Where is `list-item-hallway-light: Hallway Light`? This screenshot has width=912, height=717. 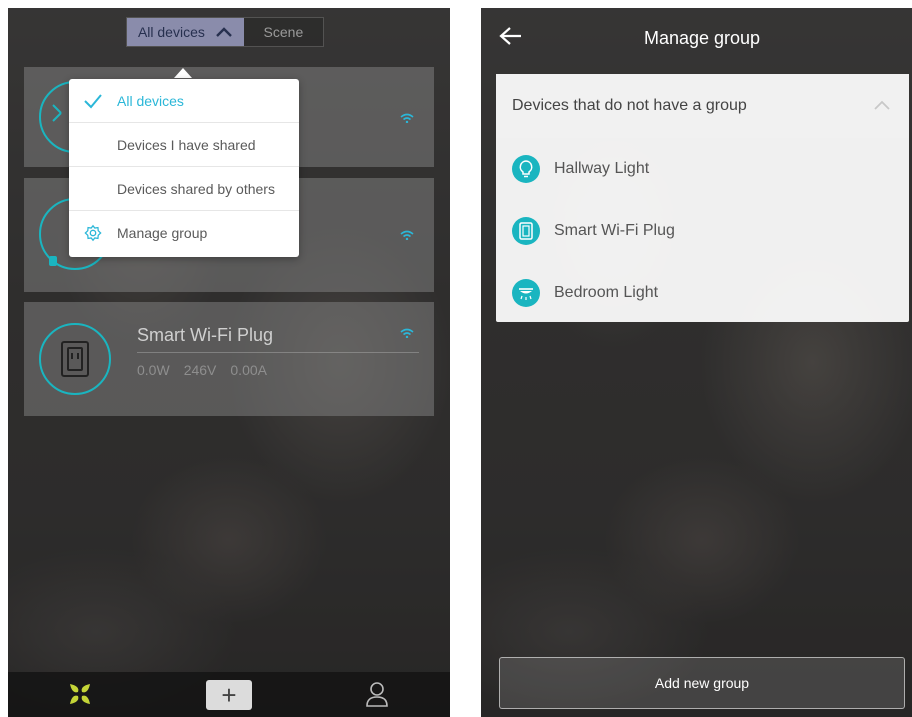
list-item-hallway-light: Hallway Light is located at coordinates (702, 169).